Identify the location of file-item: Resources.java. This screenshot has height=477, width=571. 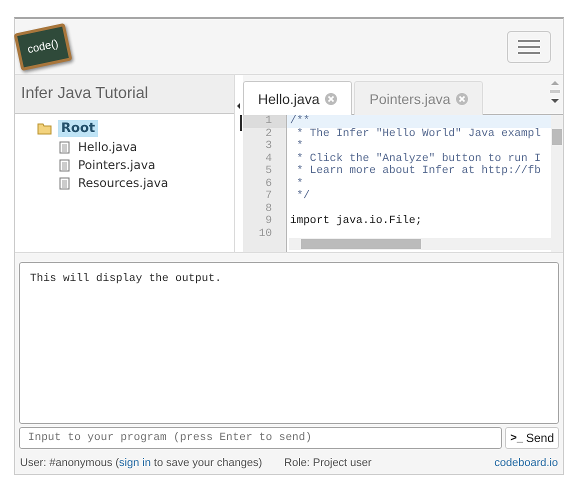
(123, 183).